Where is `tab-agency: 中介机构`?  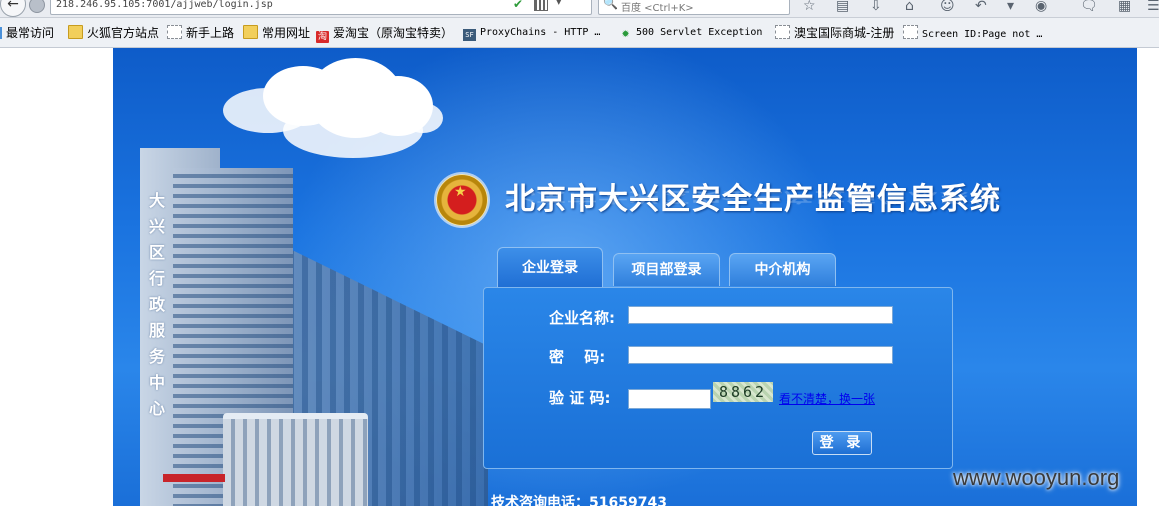
tab-agency: 中介机构 is located at coordinates (782, 269).